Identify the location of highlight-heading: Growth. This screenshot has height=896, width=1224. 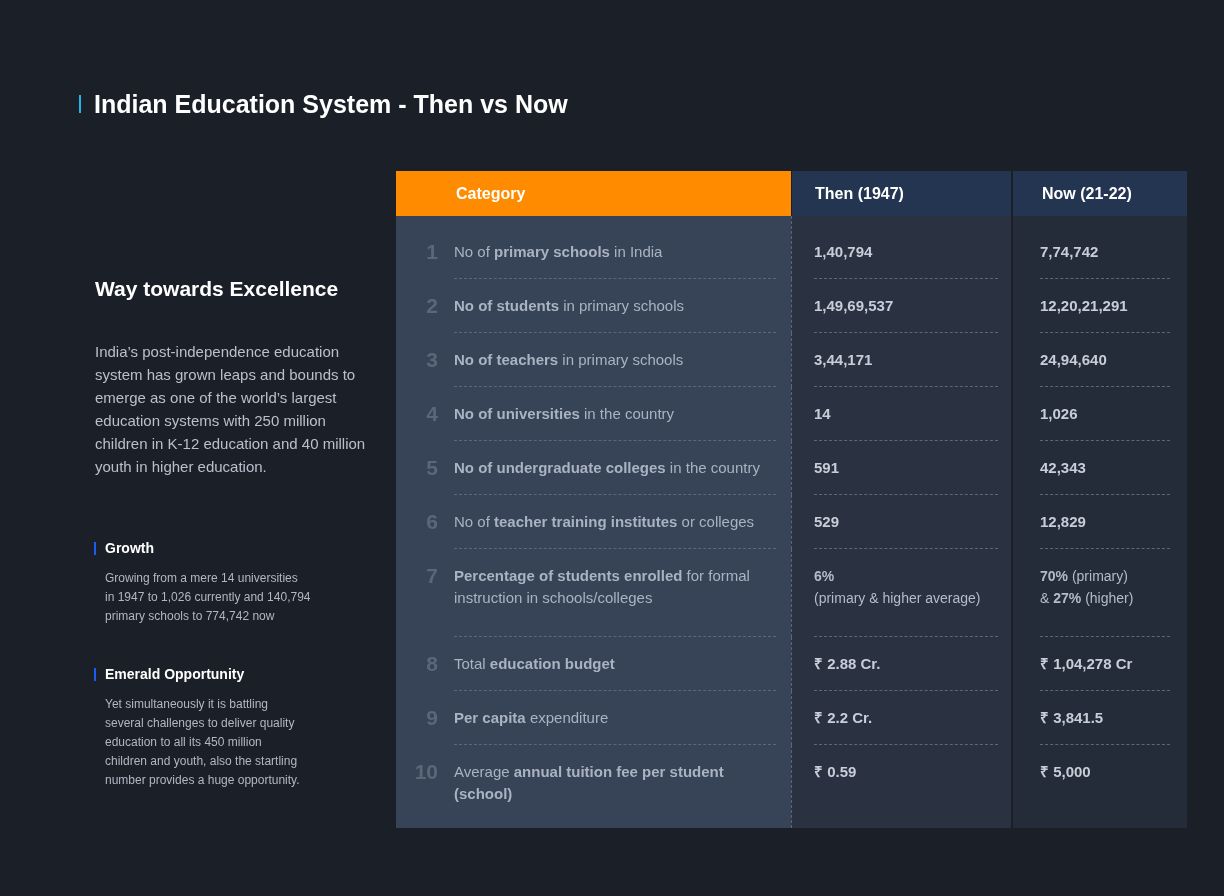
(129, 548).